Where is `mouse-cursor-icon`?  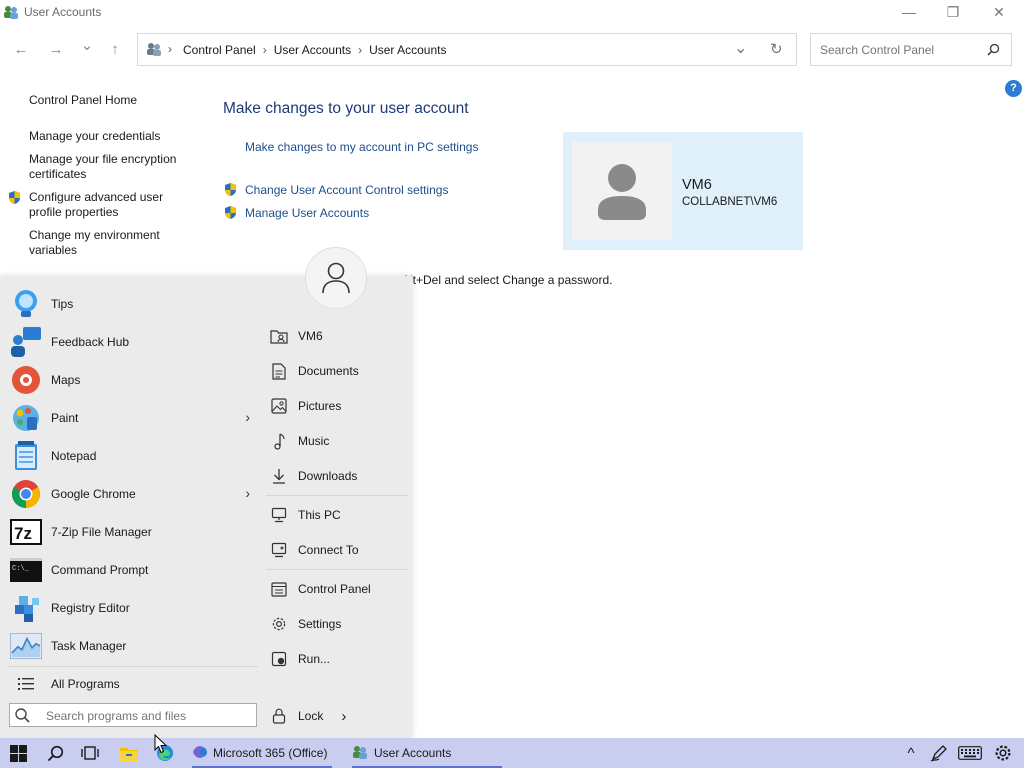
mouse-cursor-icon is located at coordinates (161, 745).